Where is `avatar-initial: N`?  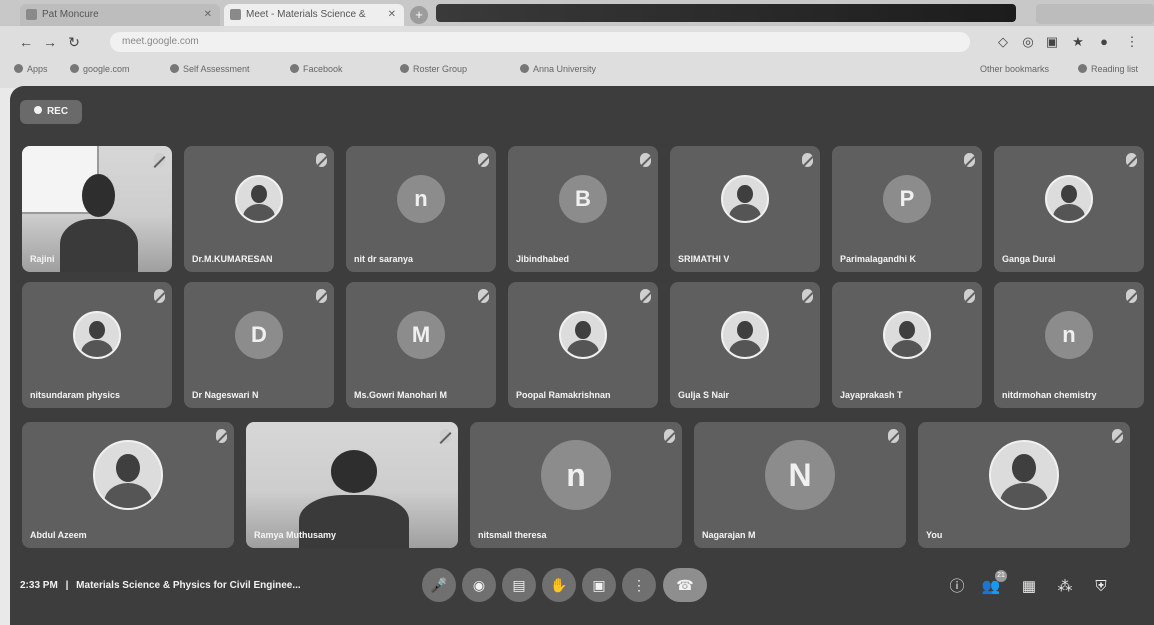 avatar-initial: N is located at coordinates (800, 475).